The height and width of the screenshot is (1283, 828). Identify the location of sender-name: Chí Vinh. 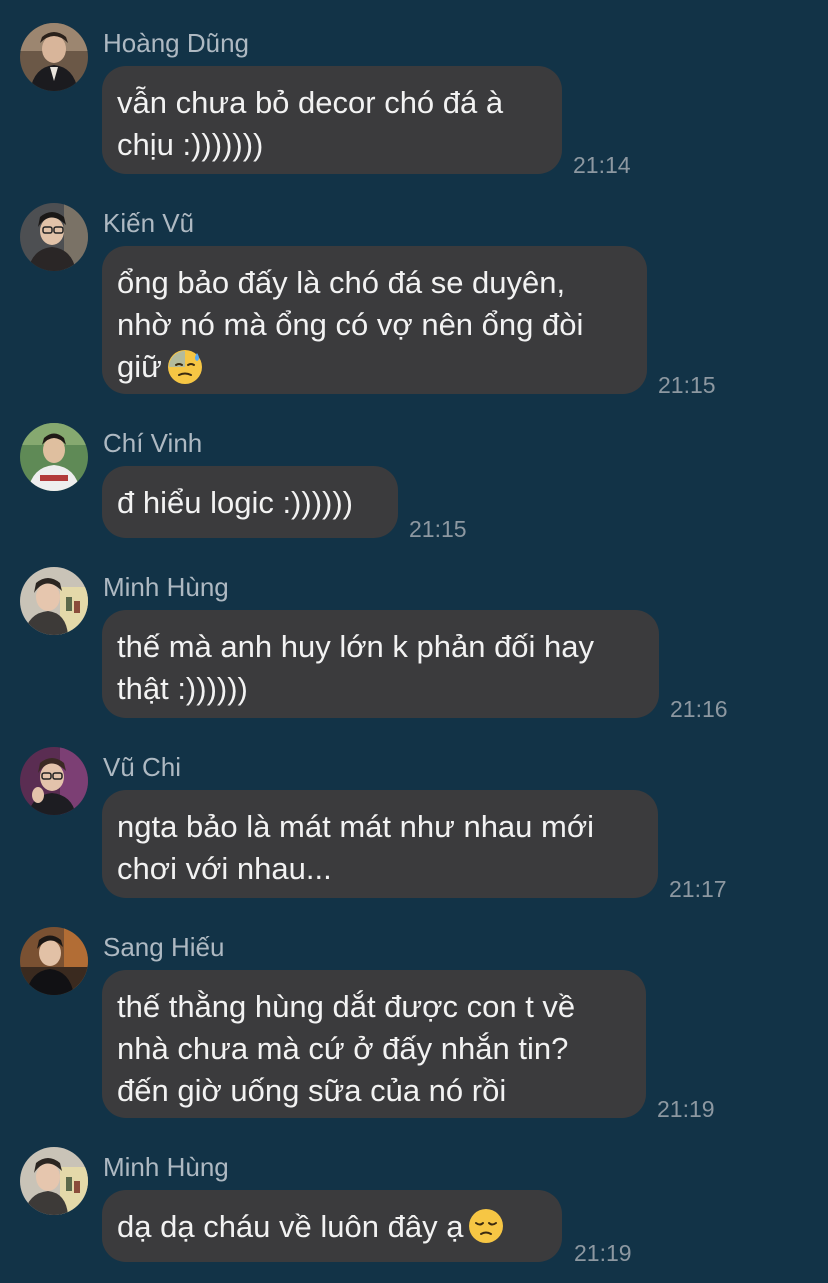
(153, 443).